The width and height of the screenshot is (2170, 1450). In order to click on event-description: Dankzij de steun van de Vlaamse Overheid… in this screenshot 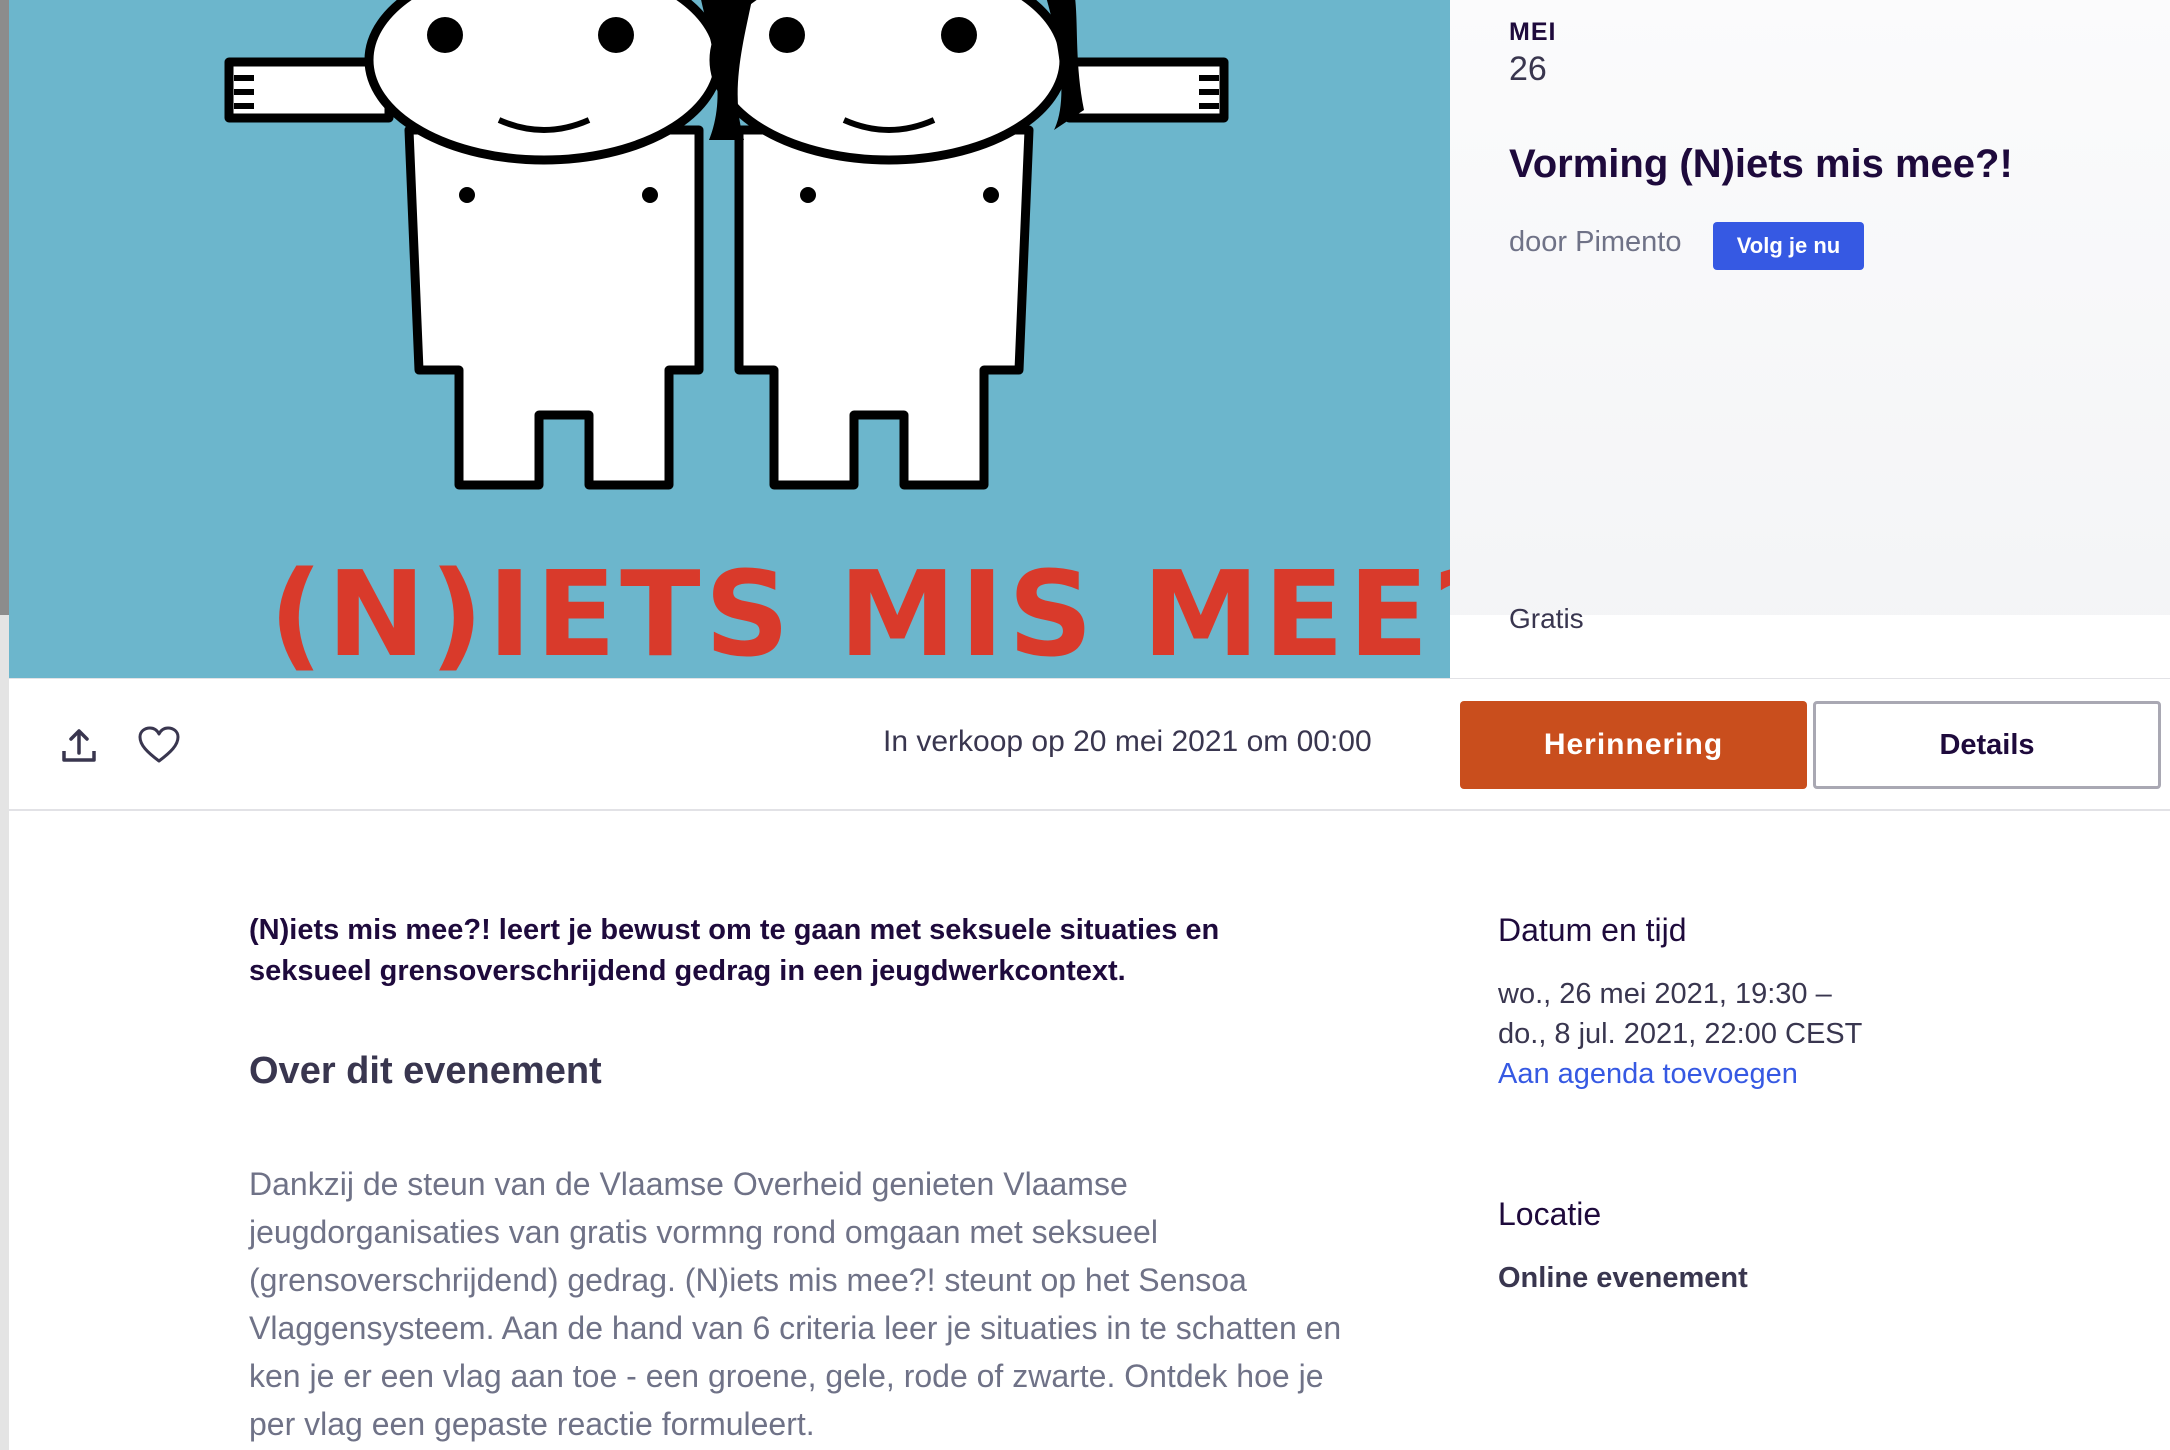, I will do `click(795, 1304)`.